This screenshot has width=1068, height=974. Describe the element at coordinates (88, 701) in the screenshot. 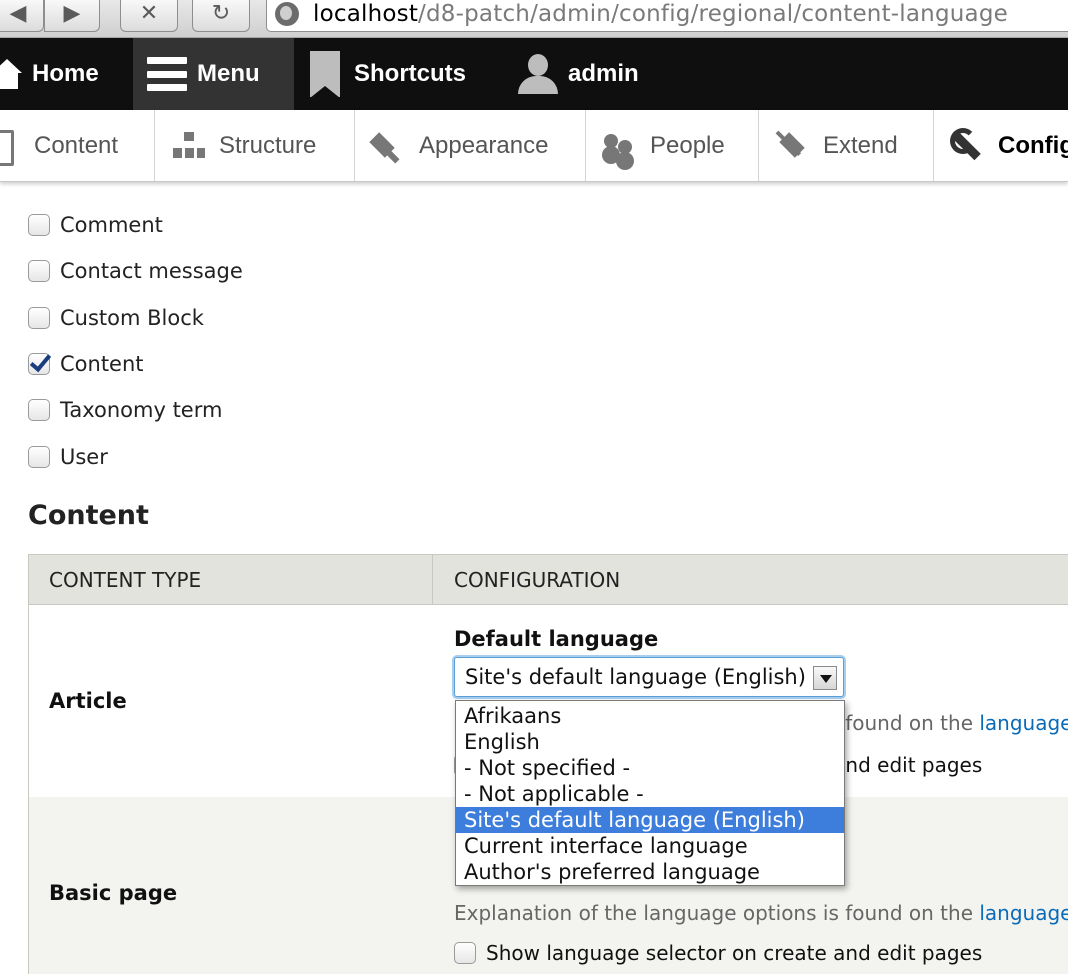

I see `content-type-name: Article` at that location.